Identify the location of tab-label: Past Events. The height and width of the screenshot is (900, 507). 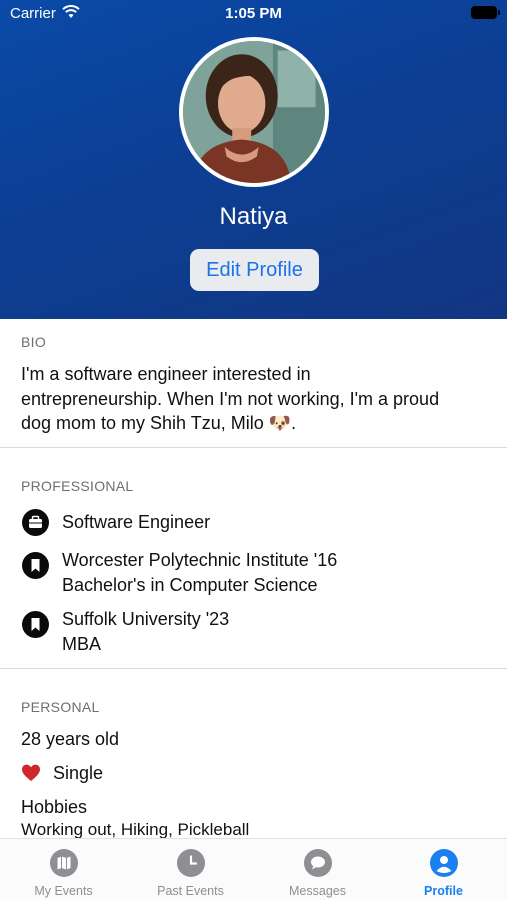
(190, 891).